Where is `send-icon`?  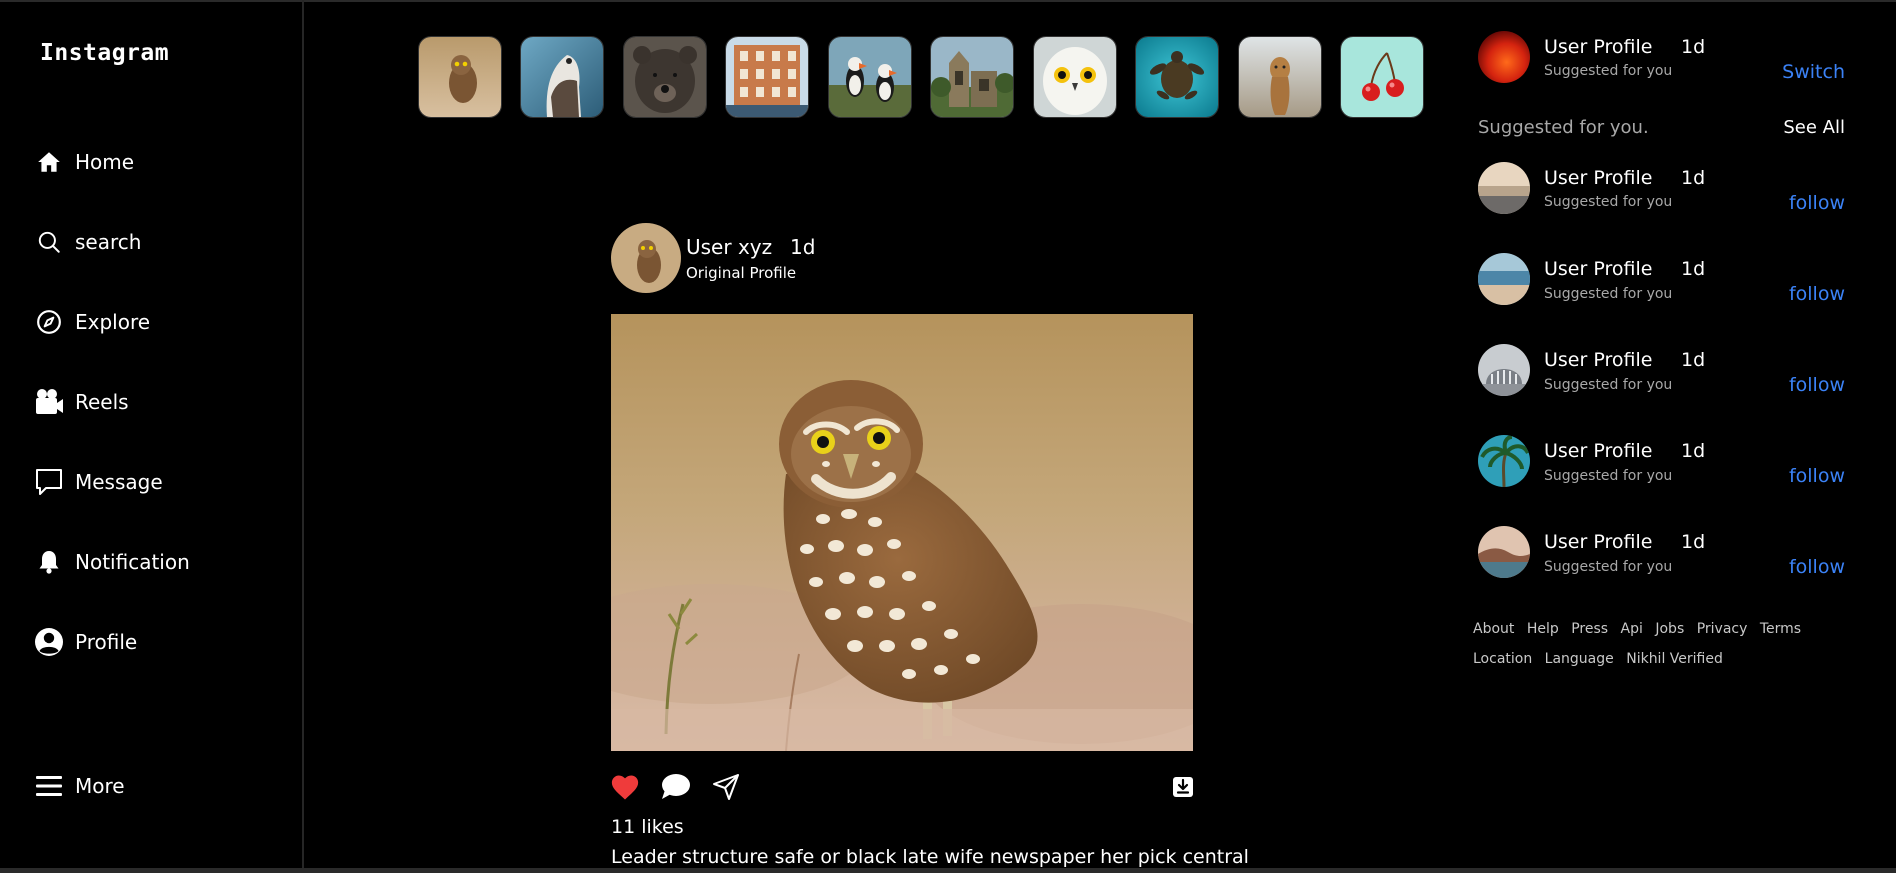 send-icon is located at coordinates (726, 787).